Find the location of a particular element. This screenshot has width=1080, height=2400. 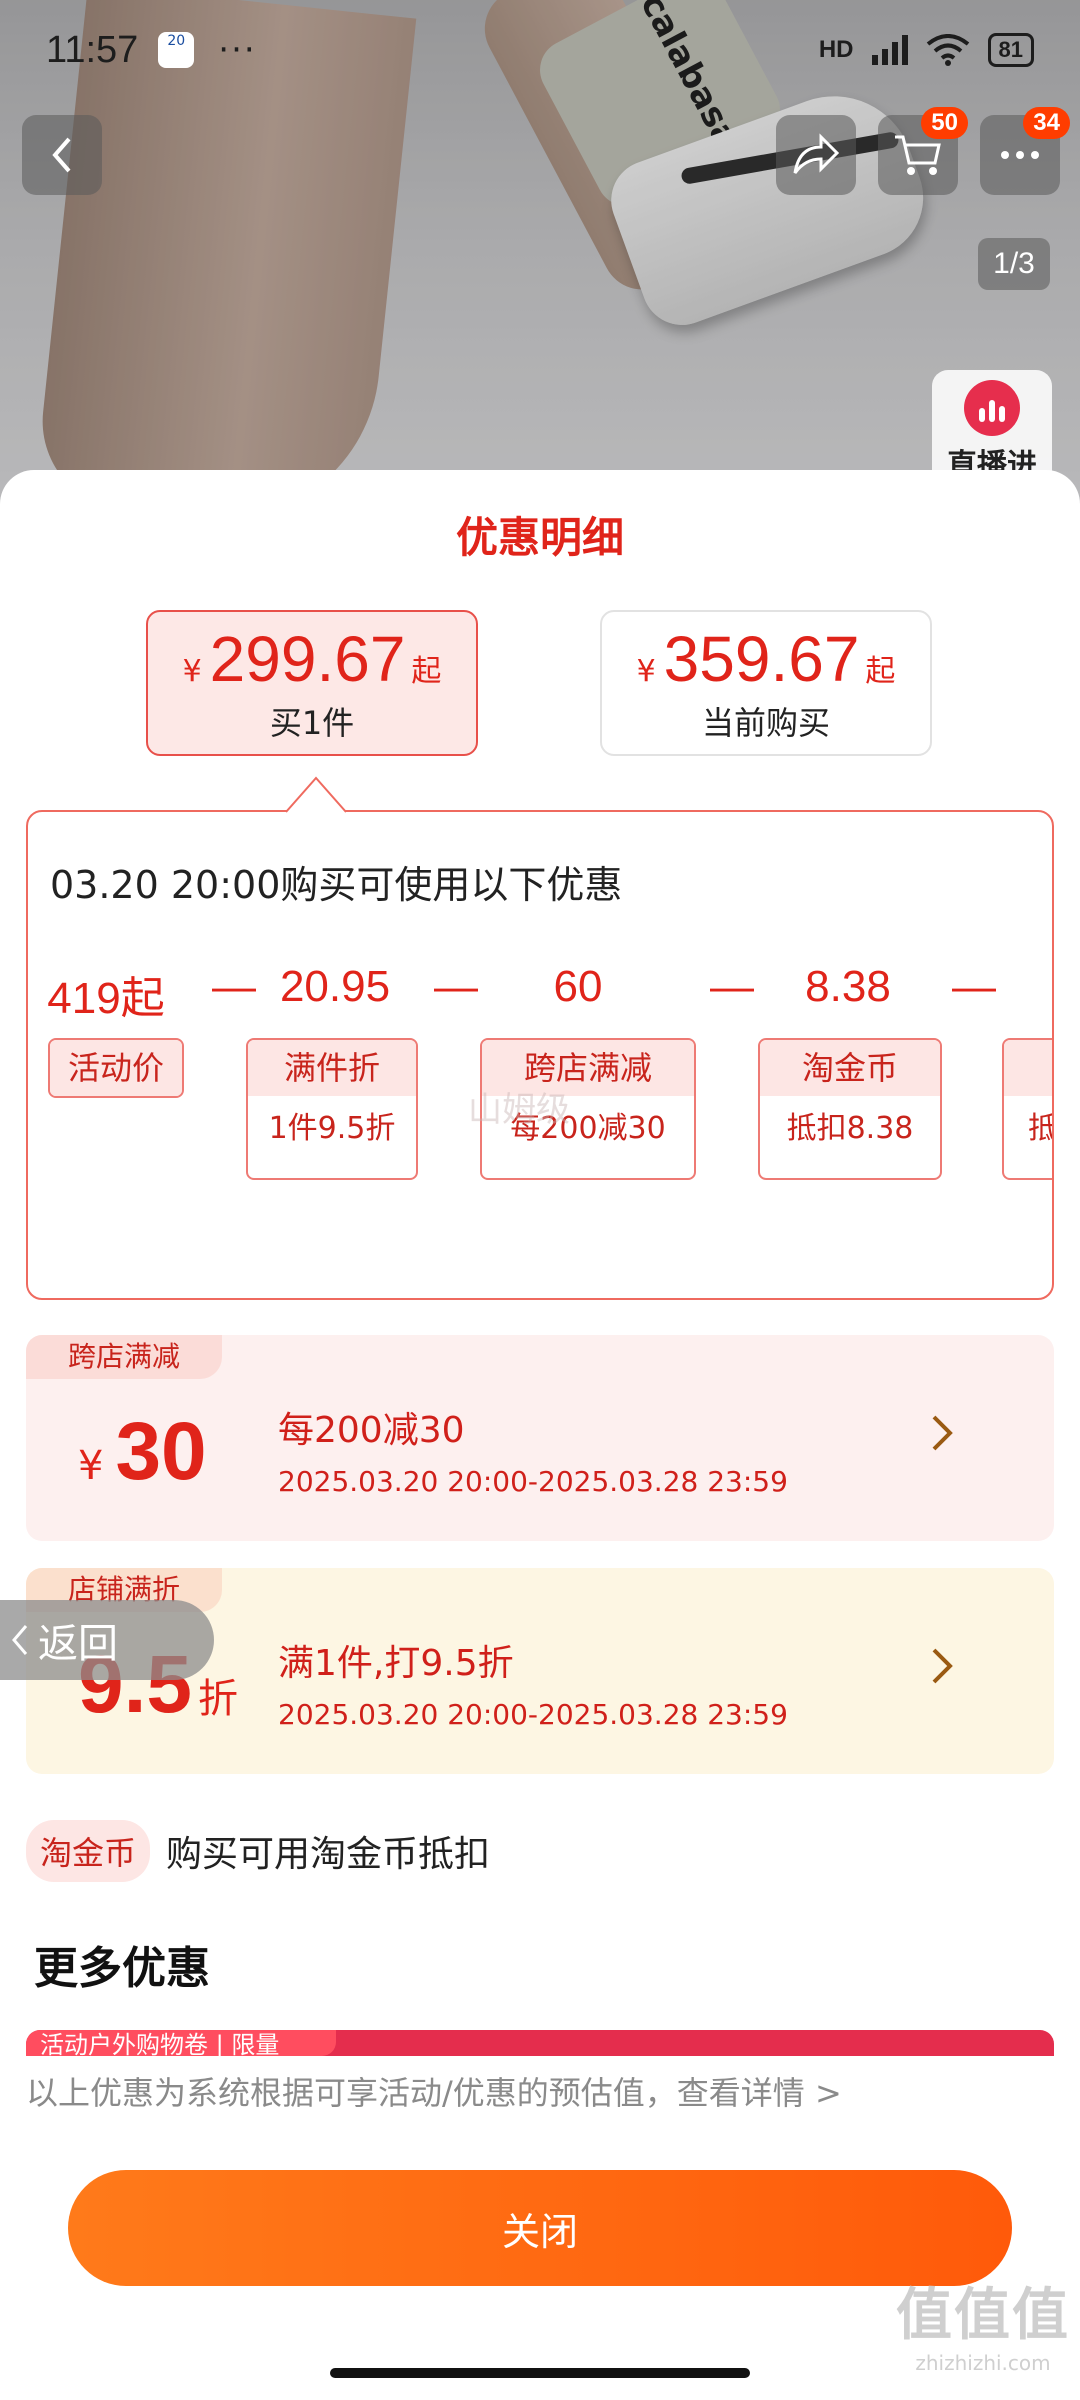

notification-icon: 20 is located at coordinates (176, 50).